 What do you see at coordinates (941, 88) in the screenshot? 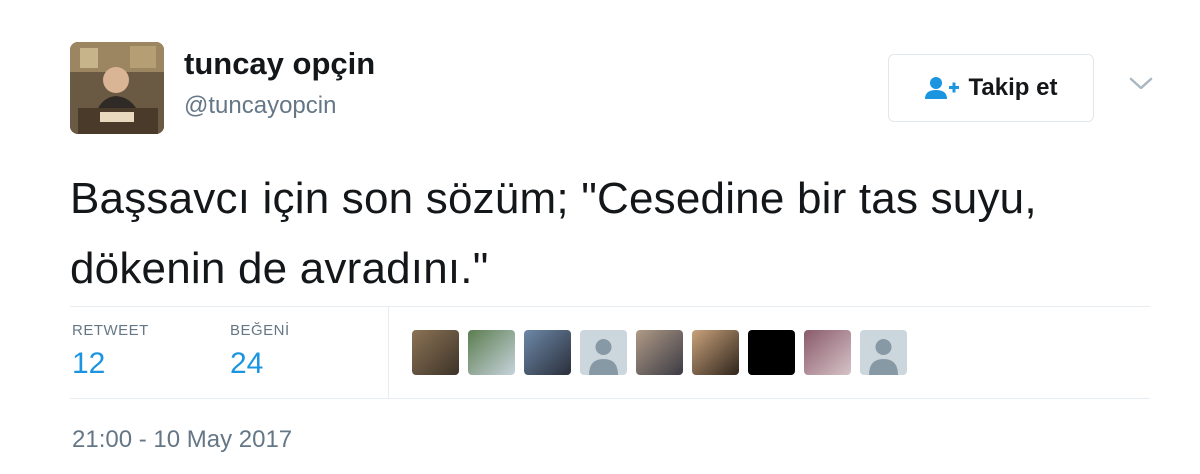
I see `add-user-icon` at bounding box center [941, 88].